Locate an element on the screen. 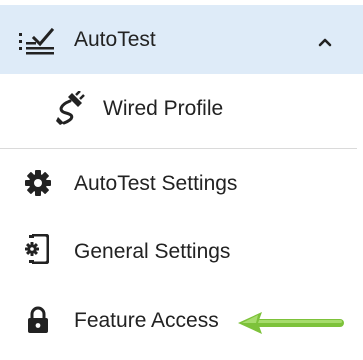  chevron-up-icon is located at coordinates (325, 41).